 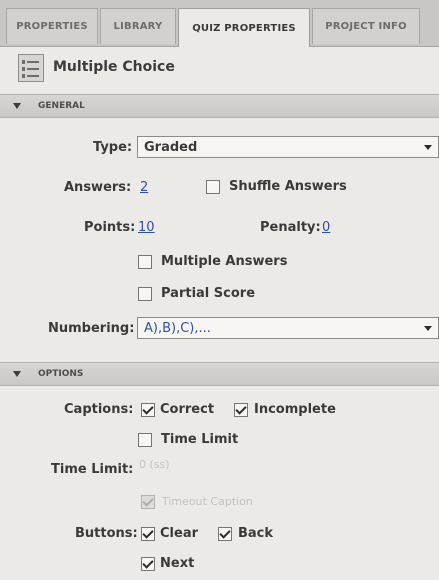 What do you see at coordinates (113, 147) in the screenshot?
I see `type-label: Type:` at bounding box center [113, 147].